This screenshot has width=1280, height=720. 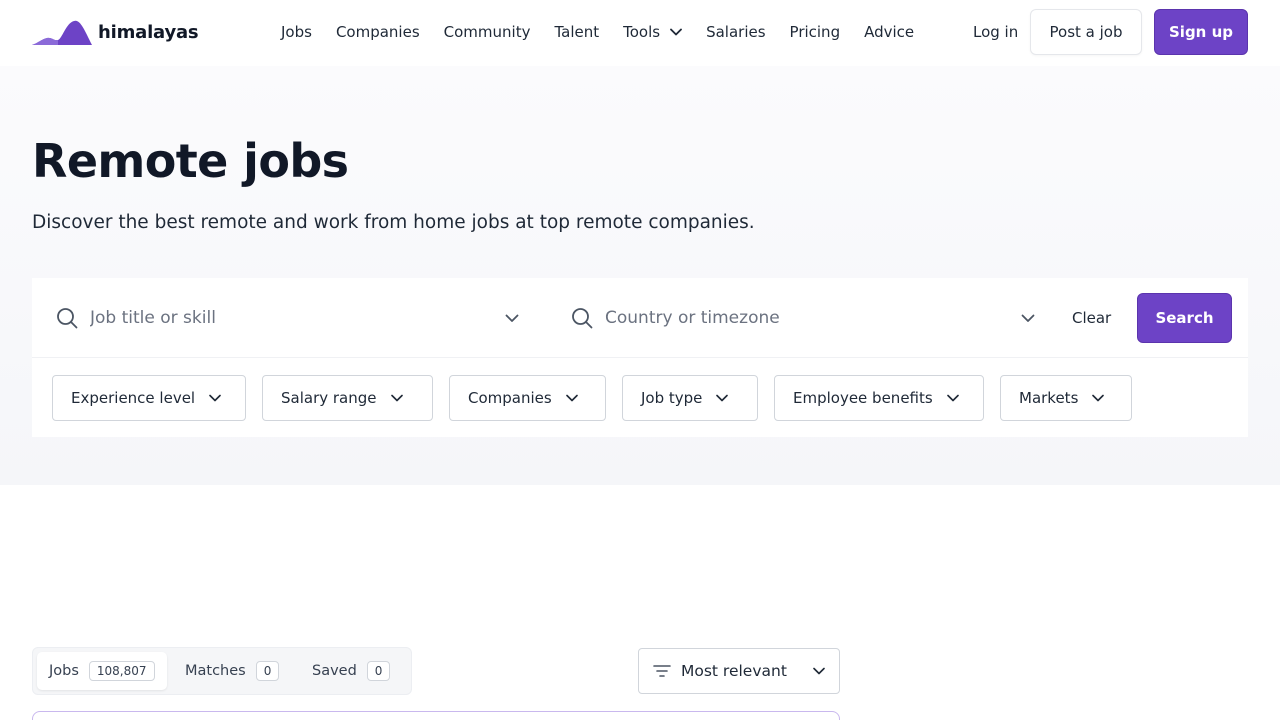 I want to click on nav-jobs: Jobs, so click(x=296, y=32).